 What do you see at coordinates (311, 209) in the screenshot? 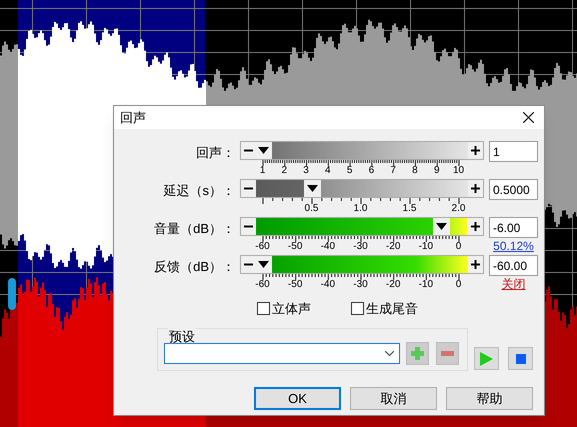
I see `tick-label: 0.5` at bounding box center [311, 209].